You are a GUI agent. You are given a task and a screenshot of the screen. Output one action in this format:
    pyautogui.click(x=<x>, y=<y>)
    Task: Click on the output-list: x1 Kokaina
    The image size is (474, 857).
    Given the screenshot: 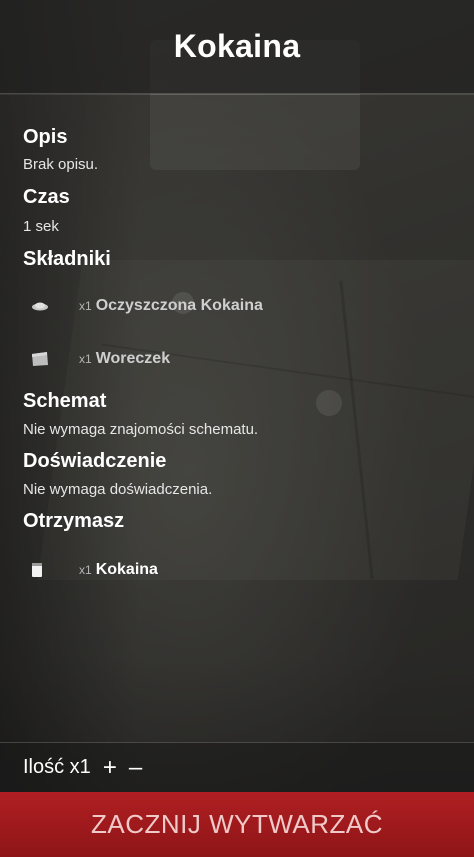 What is the action you would take?
    pyautogui.click(x=237, y=569)
    